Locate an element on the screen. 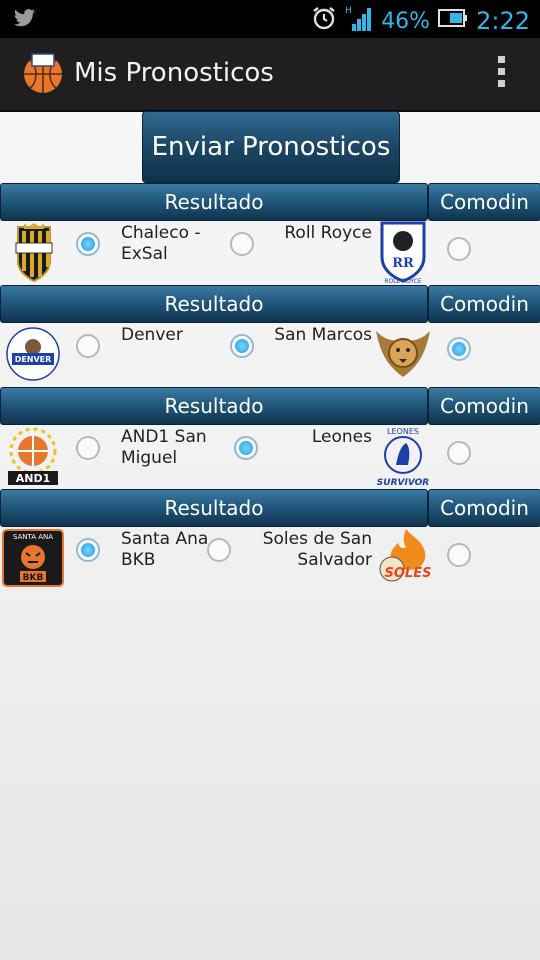  svg-text: ROLL ROYCE is located at coordinates (403, 281).